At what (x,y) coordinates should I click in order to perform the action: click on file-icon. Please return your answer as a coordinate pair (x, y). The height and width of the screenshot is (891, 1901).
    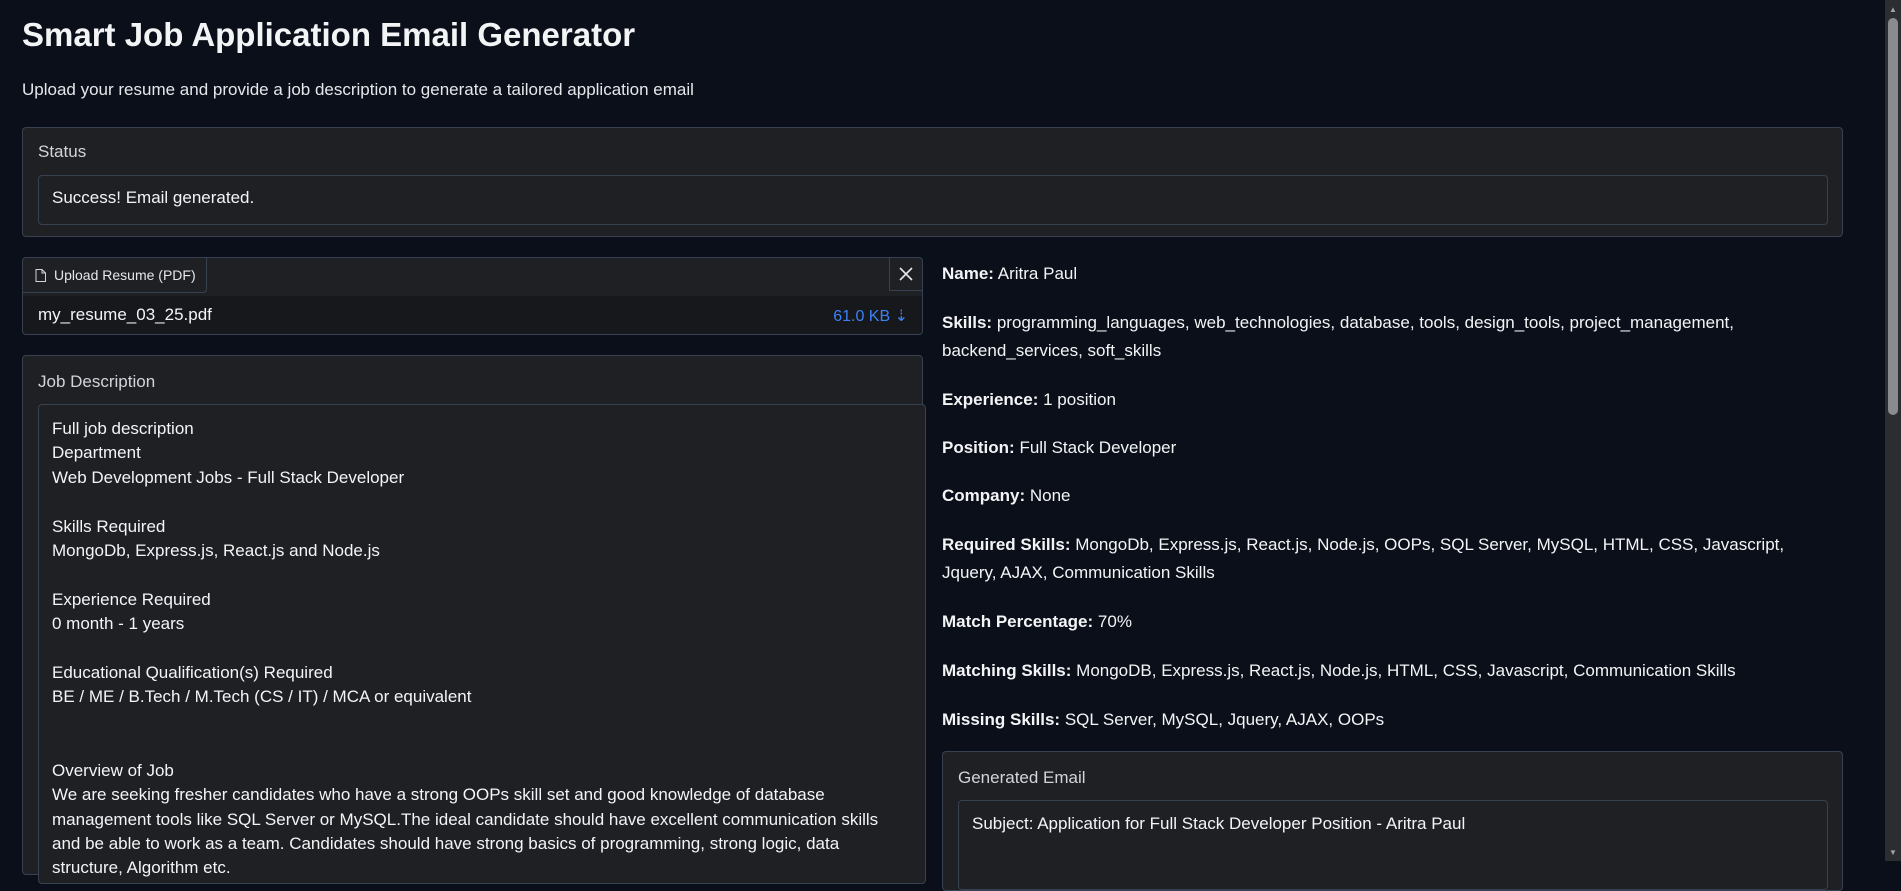
    Looking at the image, I should click on (40, 275).